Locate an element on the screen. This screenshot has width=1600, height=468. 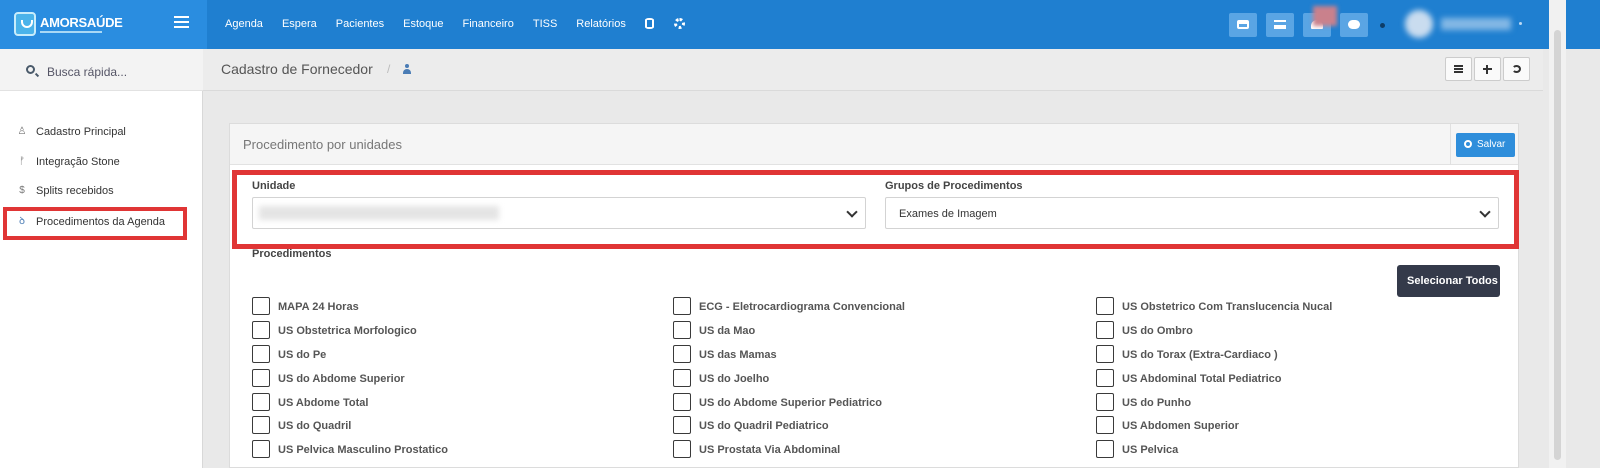
procedure-label: US Abdomen Superior is located at coordinates (1180, 426).